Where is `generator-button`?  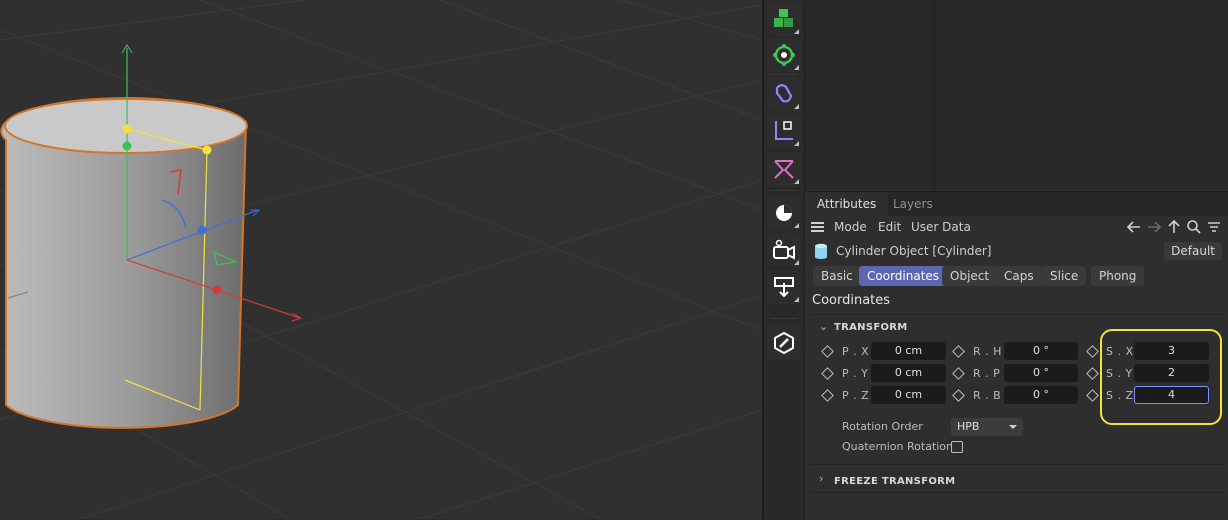
generator-button is located at coordinates (784, 55).